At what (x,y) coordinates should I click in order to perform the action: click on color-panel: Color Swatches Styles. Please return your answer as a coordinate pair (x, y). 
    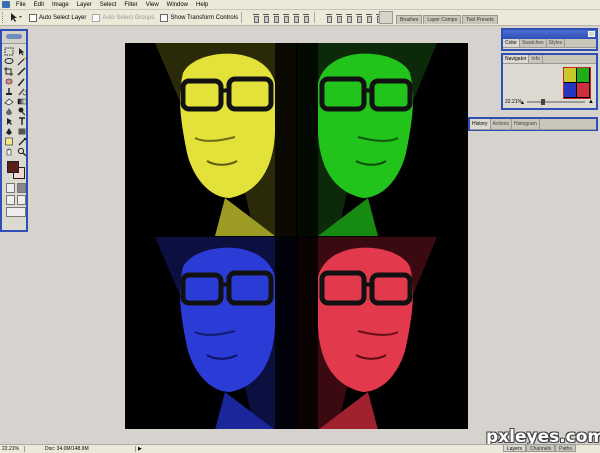
    Looking at the image, I should click on (549, 39).